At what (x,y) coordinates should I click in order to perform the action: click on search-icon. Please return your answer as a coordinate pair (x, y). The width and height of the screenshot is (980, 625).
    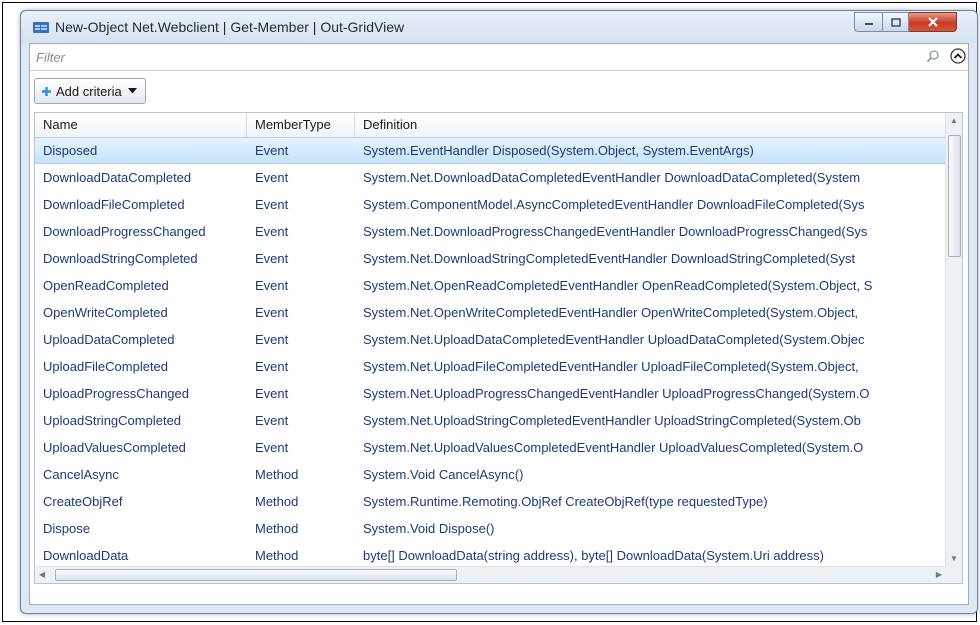
    Looking at the image, I should click on (933, 56).